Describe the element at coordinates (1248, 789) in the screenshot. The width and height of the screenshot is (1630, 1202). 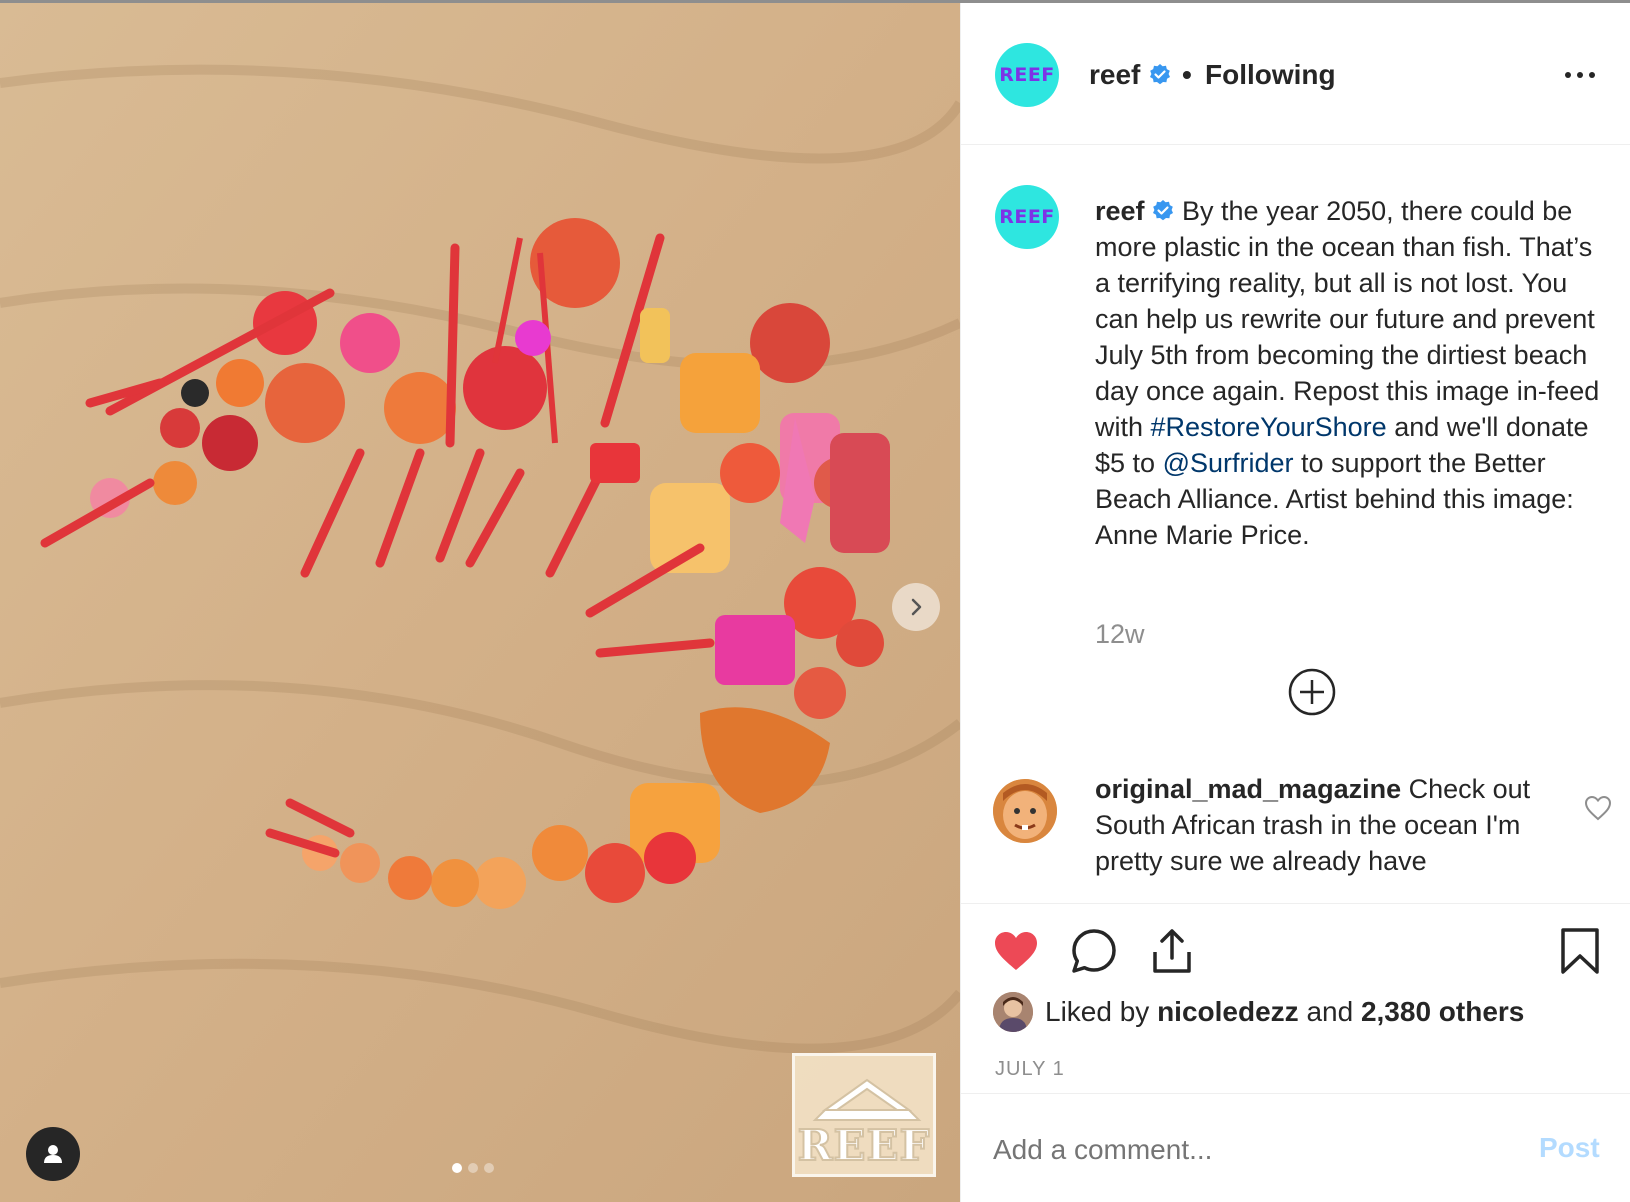
I see `comment-username: original_mad_magazine` at that location.